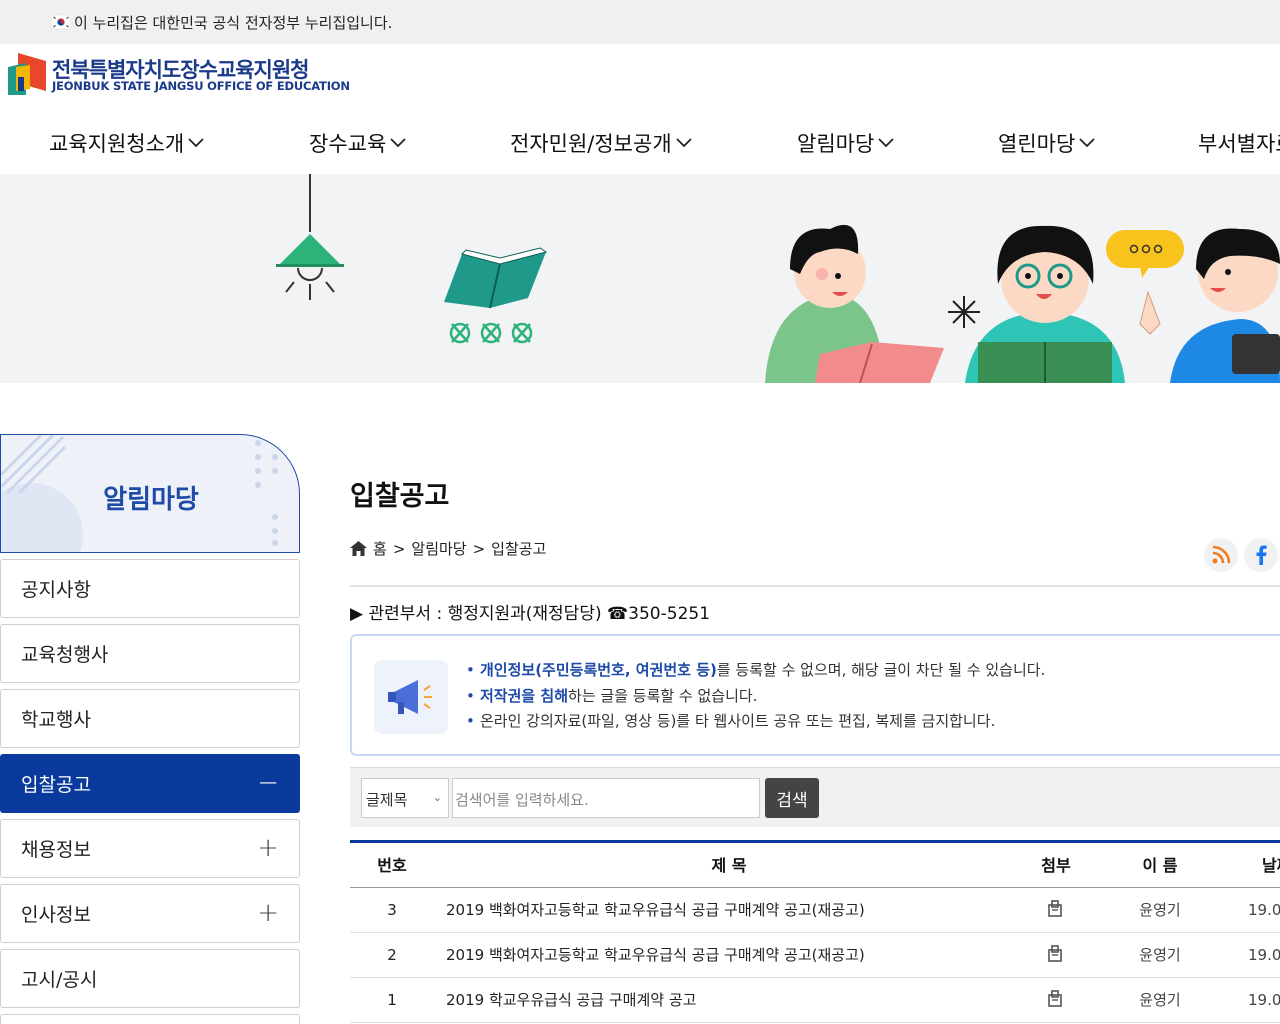  Describe the element at coordinates (392, 955) in the screenshot. I see `row-no: 2` at that location.